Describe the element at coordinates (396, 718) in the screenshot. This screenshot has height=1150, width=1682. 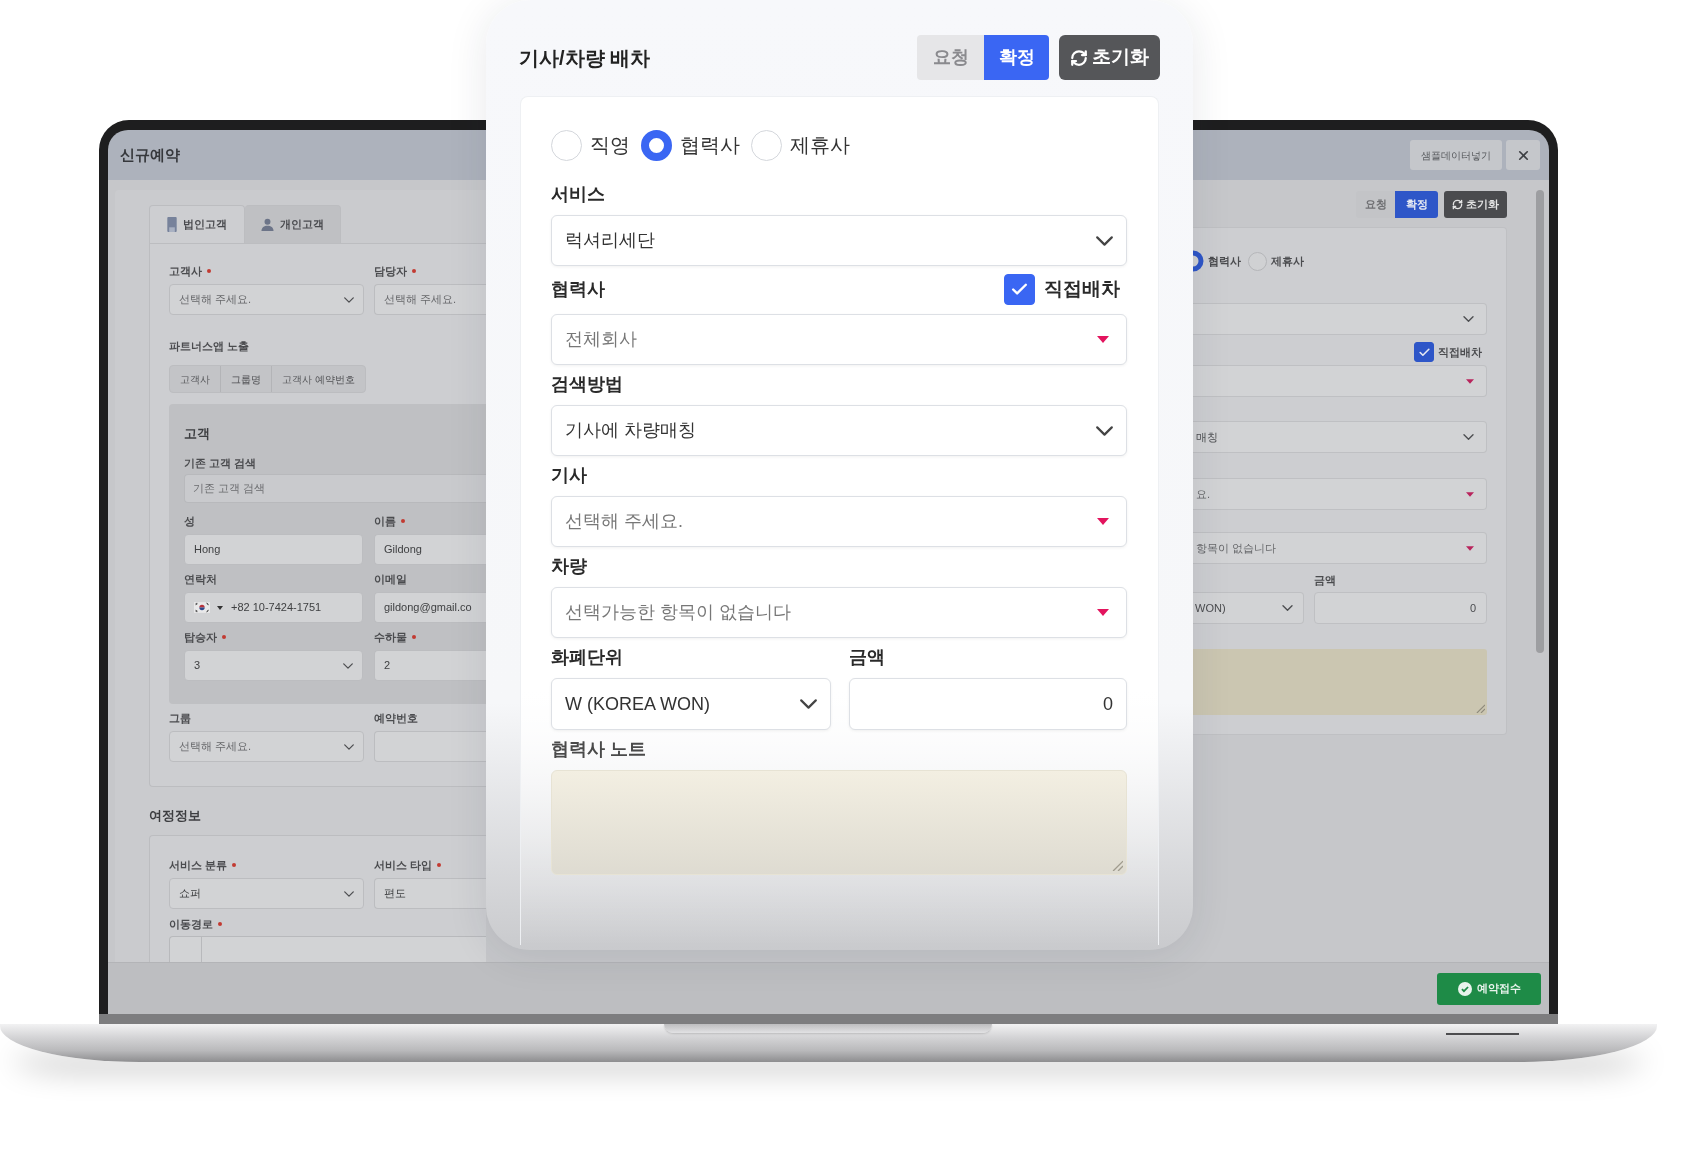
I see `field-label: 예약번호` at that location.